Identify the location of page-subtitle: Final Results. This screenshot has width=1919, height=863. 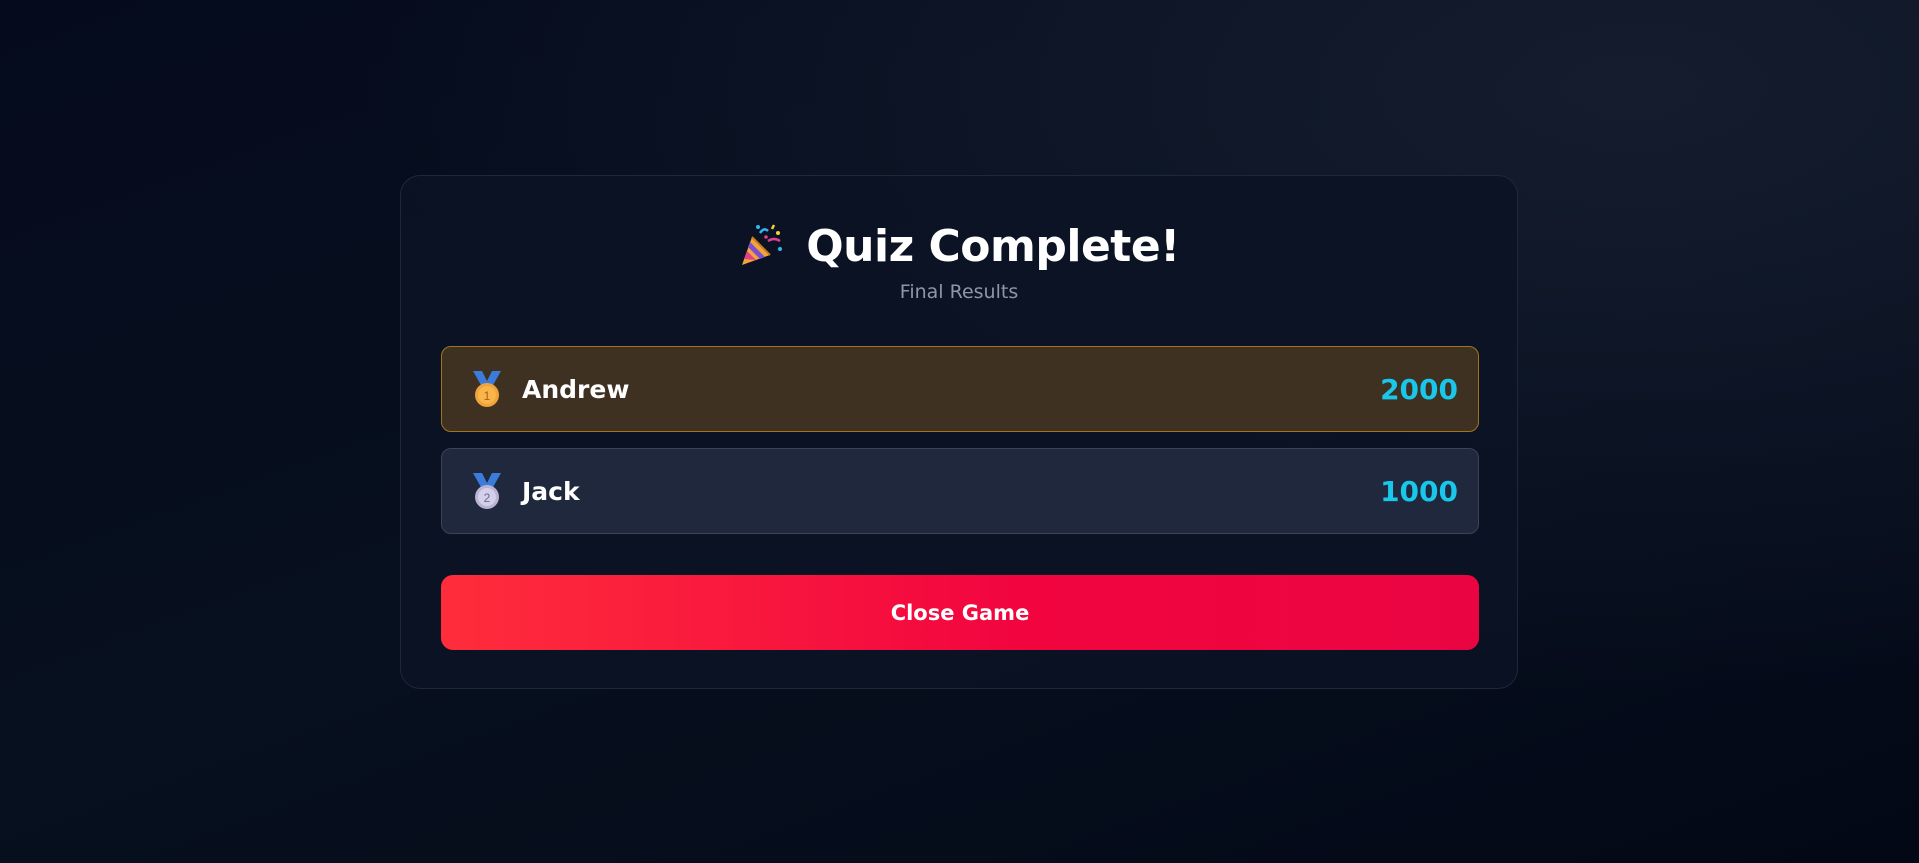
(959, 292).